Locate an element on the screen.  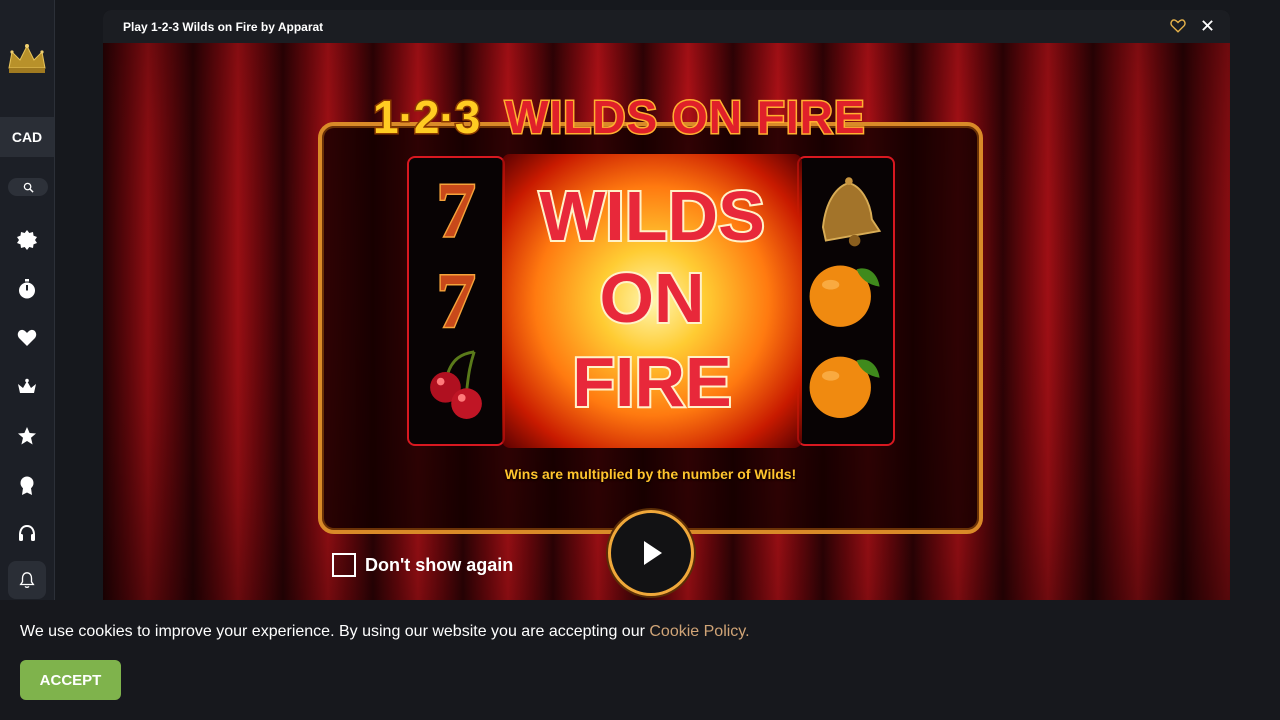
game-titlebar: Play 1-2-3 Wilds on Fire by Apparat is located at coordinates (666, 26).